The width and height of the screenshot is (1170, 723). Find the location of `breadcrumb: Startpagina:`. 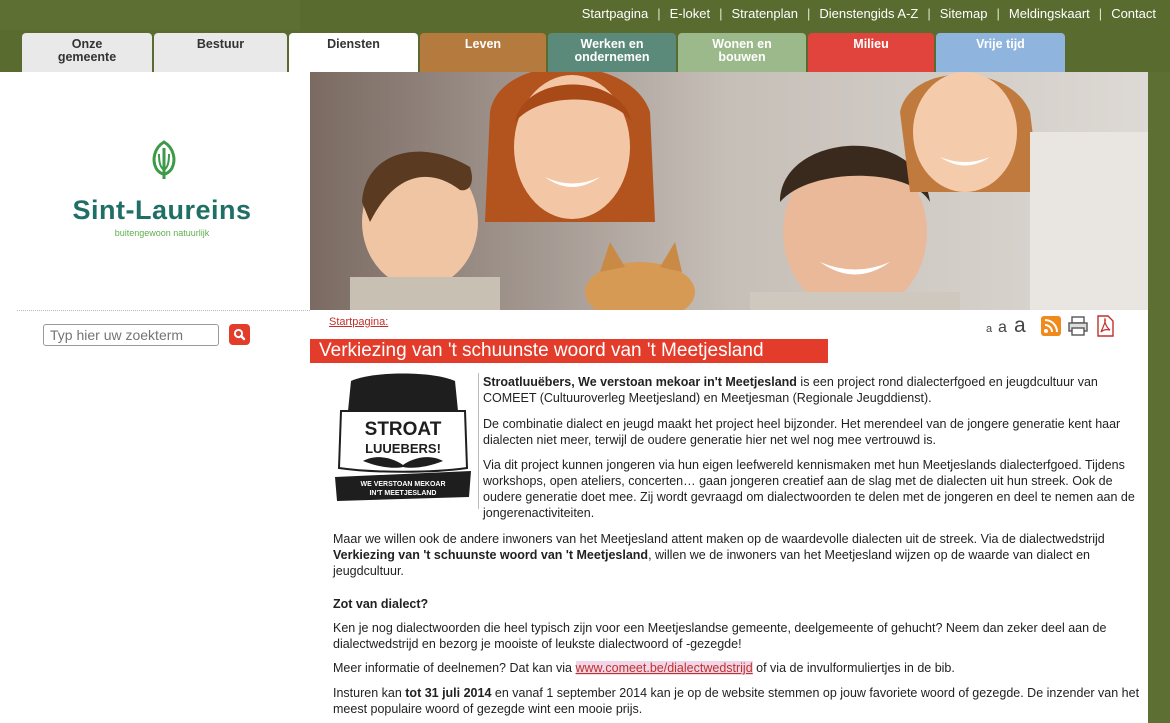

breadcrumb: Startpagina: is located at coordinates (358, 322).